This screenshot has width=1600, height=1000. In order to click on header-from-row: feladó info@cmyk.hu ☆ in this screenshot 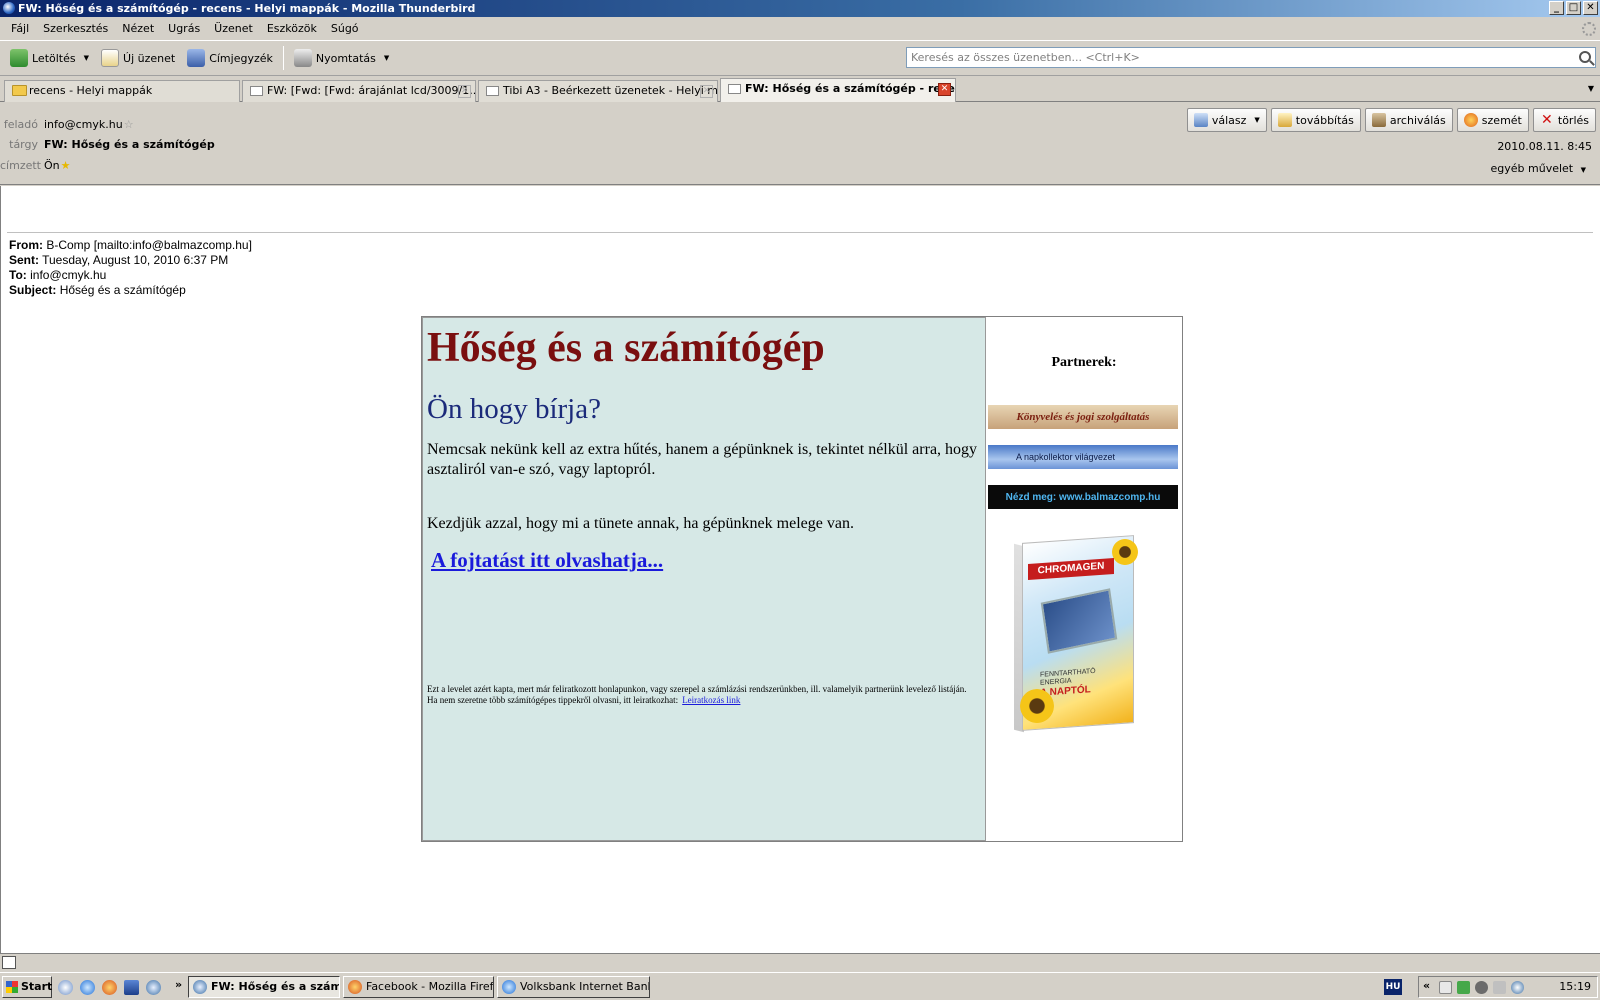, I will do `click(67, 124)`.